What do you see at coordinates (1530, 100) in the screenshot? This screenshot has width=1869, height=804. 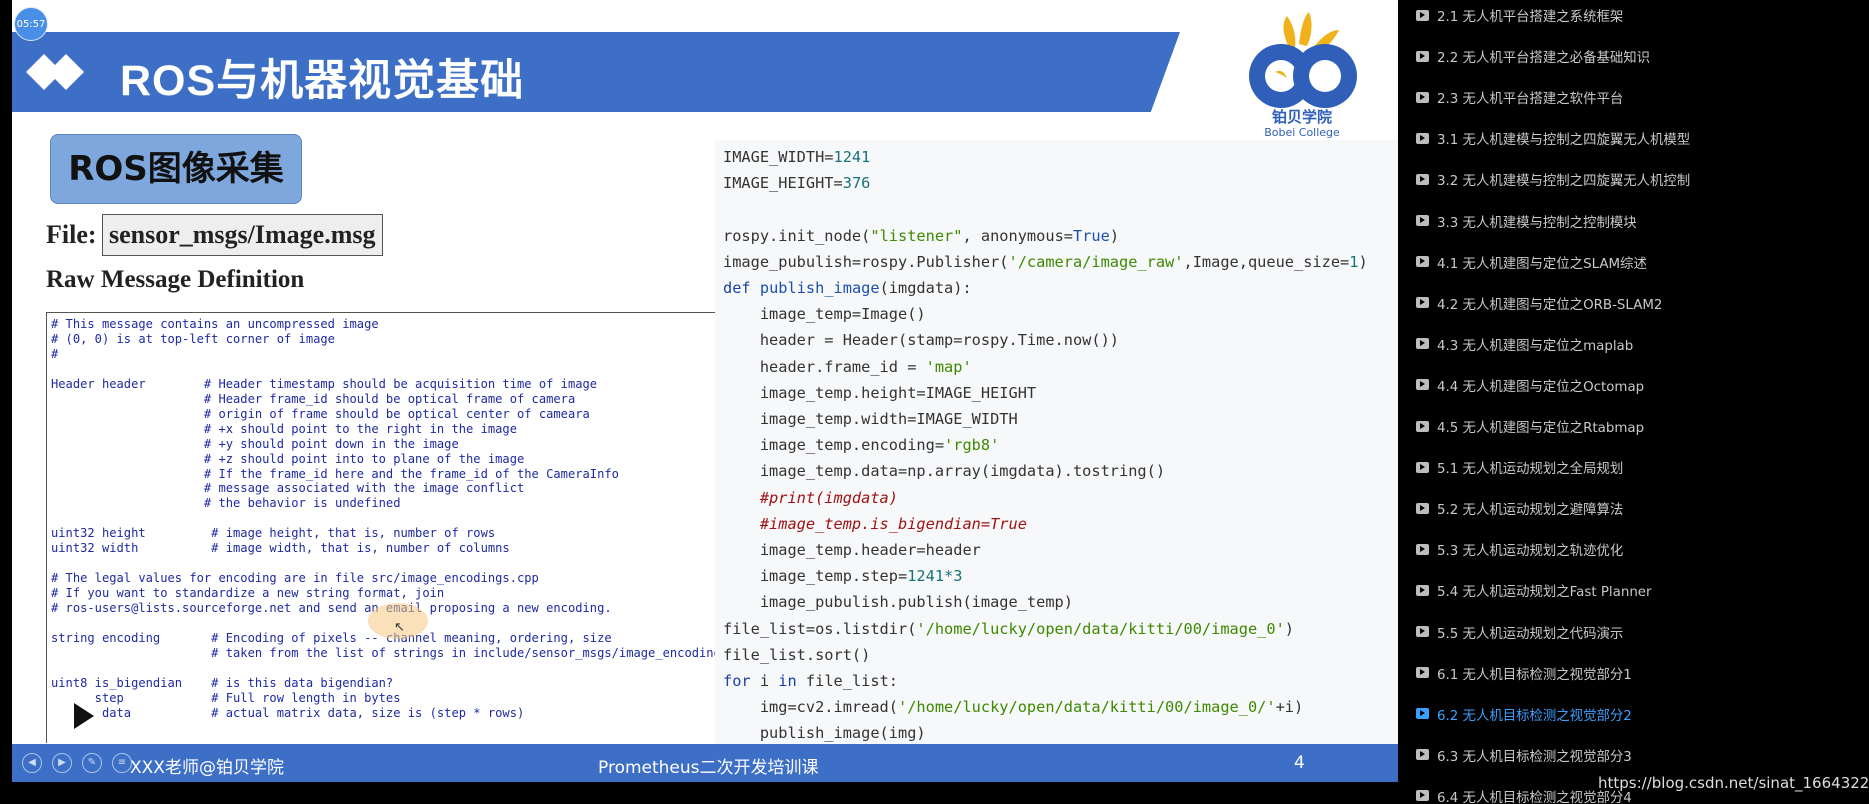 I see `playlist-item-label: 2.3 无人机平台搭建之软件平台` at bounding box center [1530, 100].